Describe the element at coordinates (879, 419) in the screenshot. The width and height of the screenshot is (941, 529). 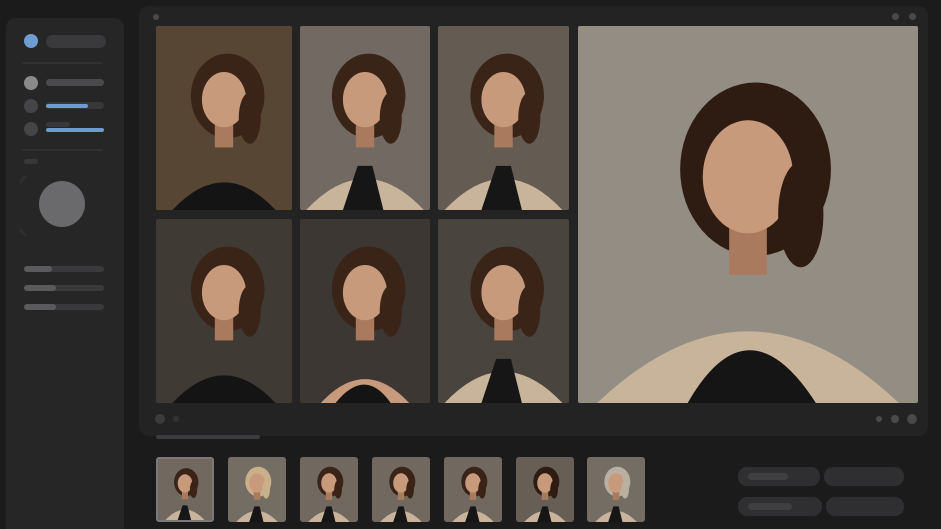
I see `zoom-out-icon` at that location.